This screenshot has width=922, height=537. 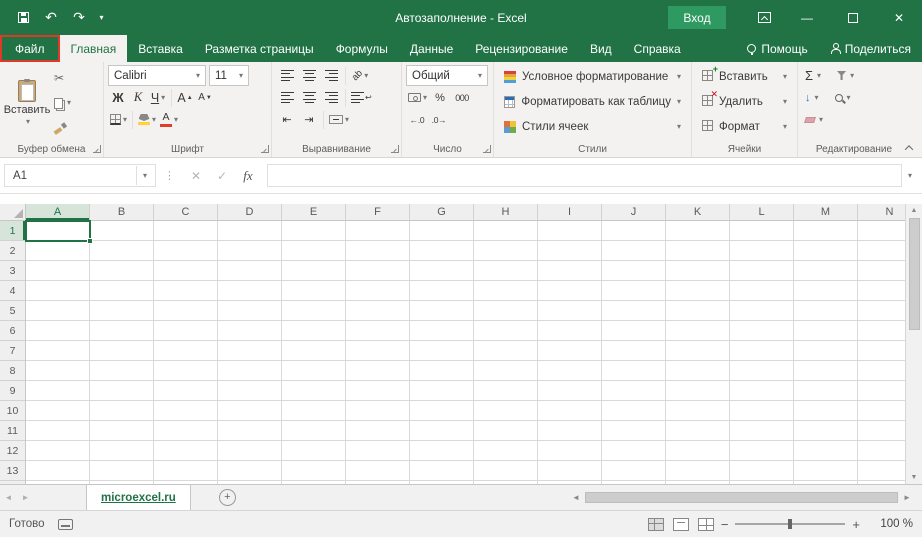 I want to click on tab-file: Файл, so click(x=30, y=48).